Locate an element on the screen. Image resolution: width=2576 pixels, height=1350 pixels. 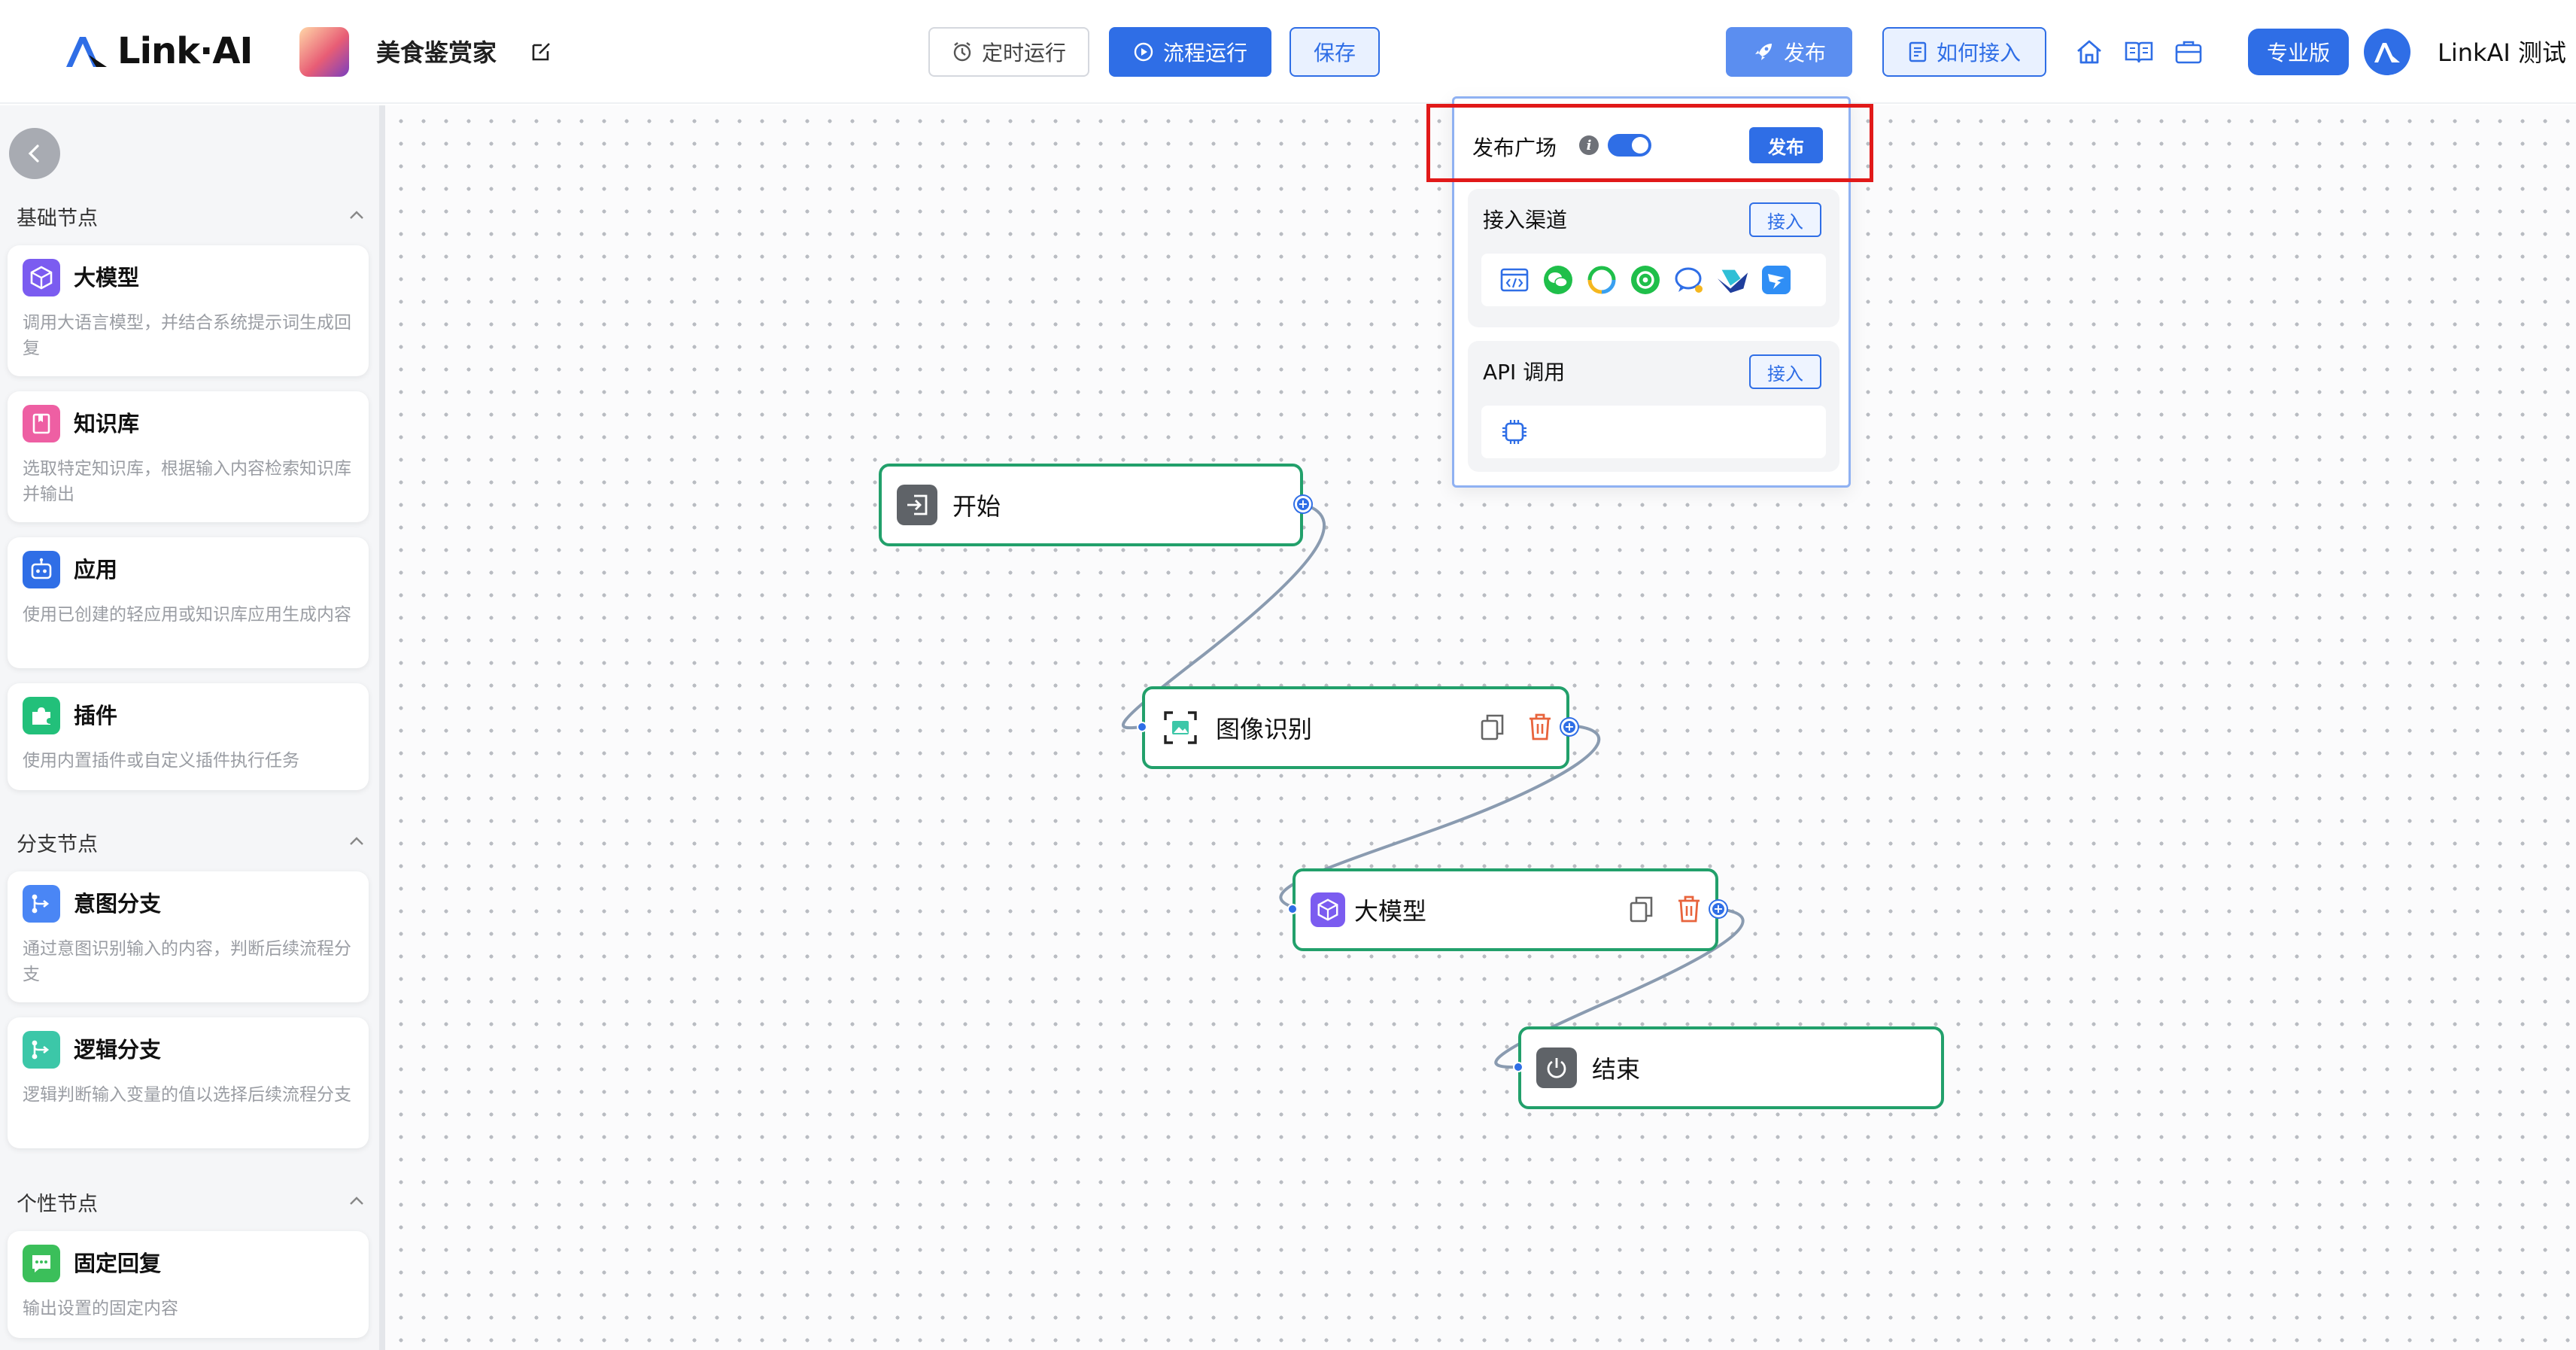
node-card-title: 插件 is located at coordinates (96, 715).